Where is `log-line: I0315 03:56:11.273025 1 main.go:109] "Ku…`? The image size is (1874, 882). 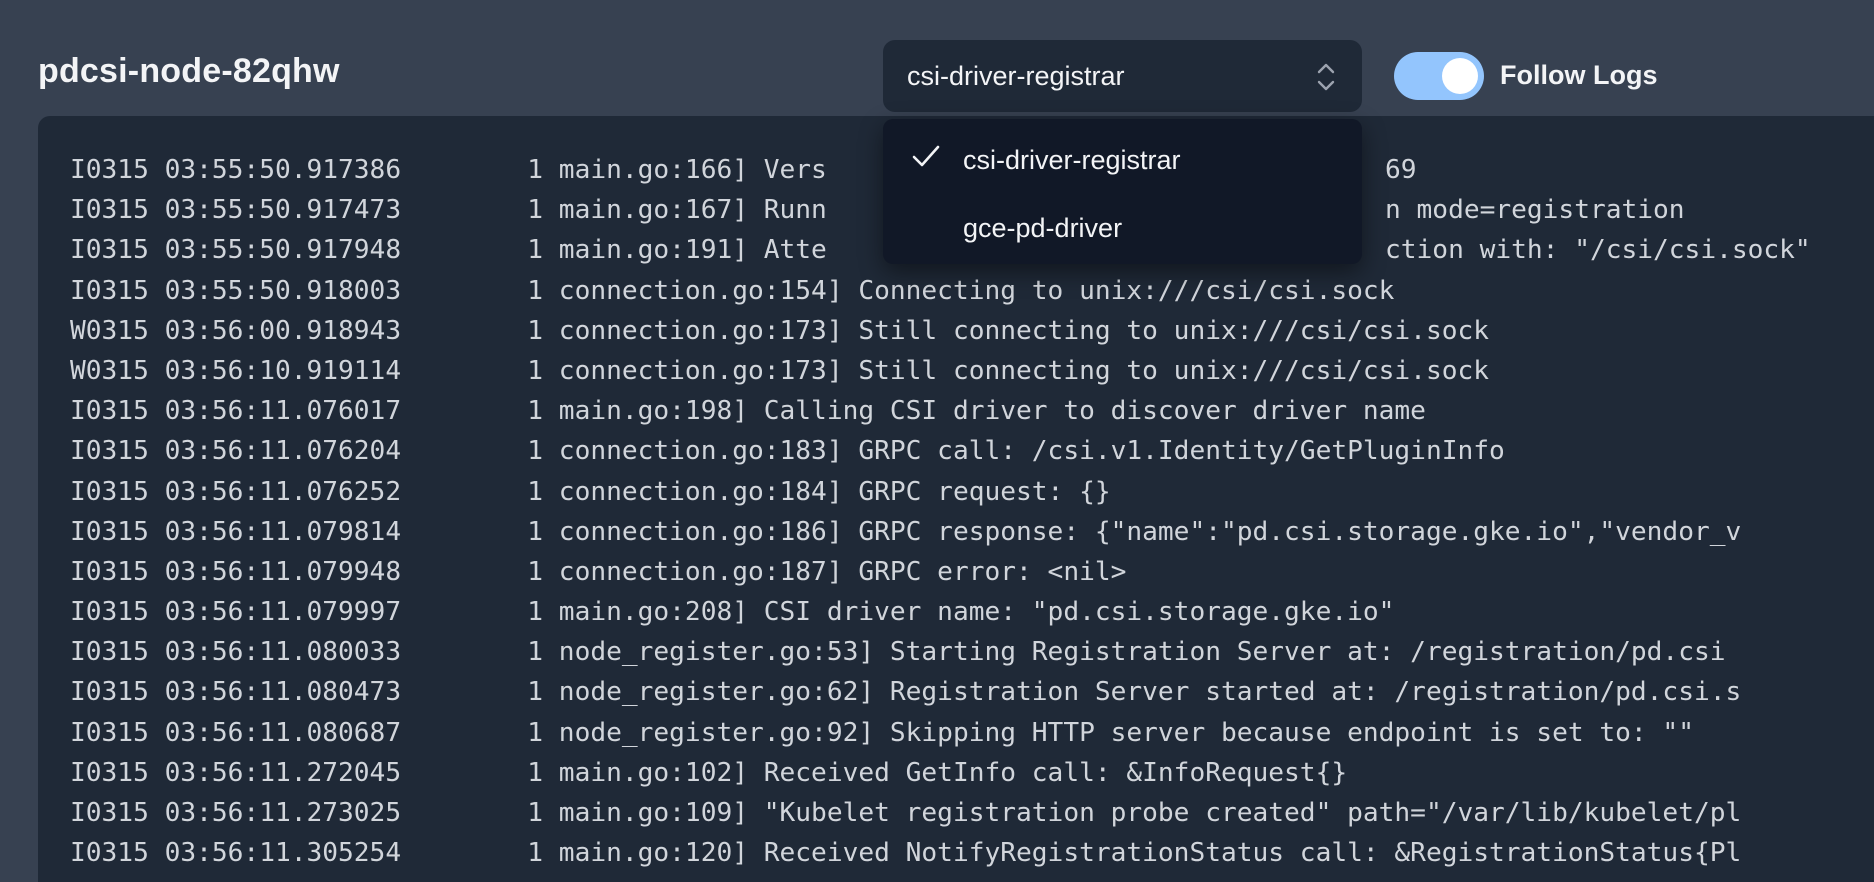 log-line: I0315 03:56:11.273025 1 main.go:109] "Ku… is located at coordinates (905, 813).